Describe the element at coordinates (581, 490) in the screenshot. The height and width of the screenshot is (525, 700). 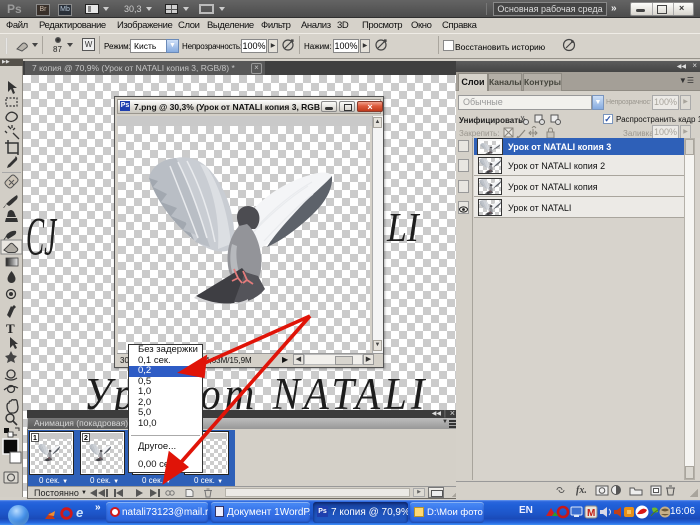
I see `svg-text: fx.` at that location.